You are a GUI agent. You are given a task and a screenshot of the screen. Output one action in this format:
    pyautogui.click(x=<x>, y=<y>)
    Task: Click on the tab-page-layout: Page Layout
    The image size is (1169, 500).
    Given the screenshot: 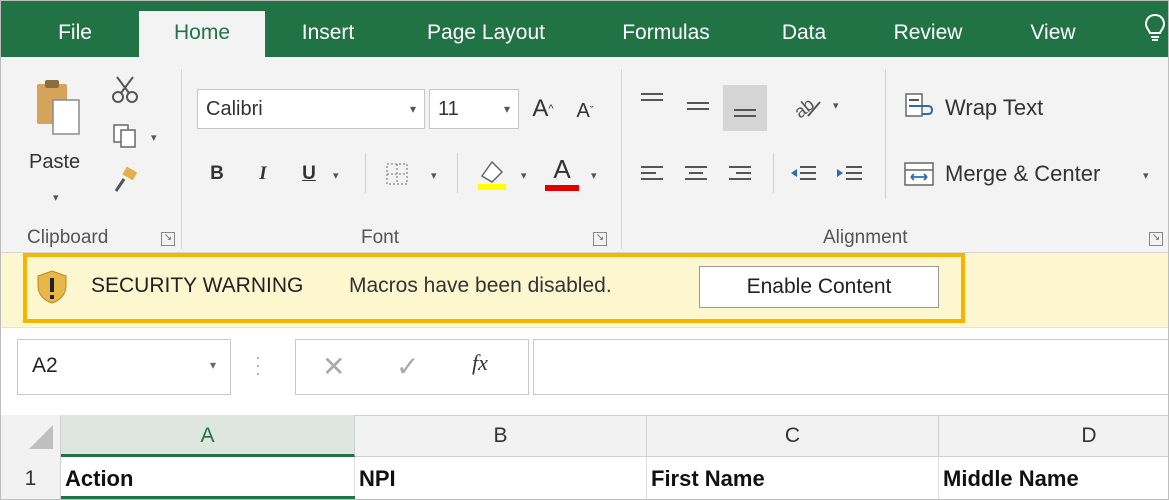 What is the action you would take?
    pyautogui.click(x=486, y=33)
    